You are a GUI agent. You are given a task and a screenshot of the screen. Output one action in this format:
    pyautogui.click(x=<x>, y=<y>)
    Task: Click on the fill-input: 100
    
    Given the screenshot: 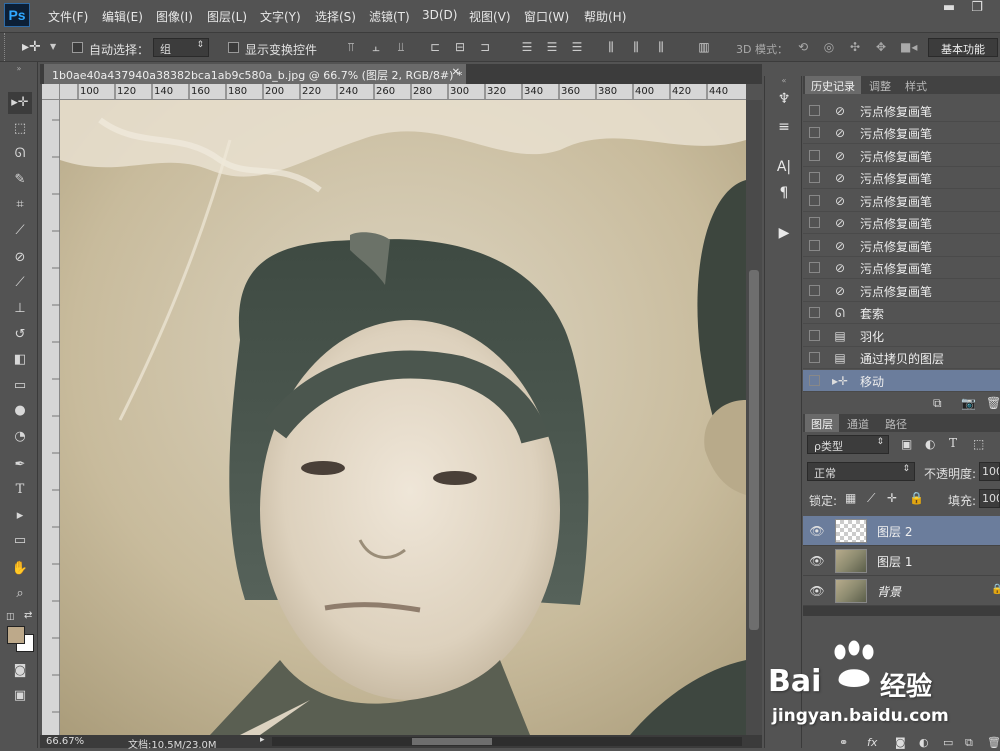 What is the action you would take?
    pyautogui.click(x=989, y=498)
    